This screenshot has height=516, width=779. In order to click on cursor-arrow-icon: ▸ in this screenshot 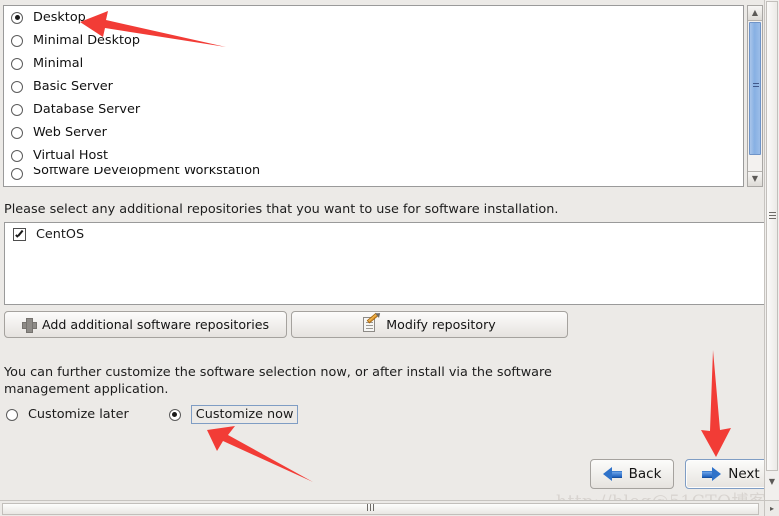, I will do `click(771, 508)`.